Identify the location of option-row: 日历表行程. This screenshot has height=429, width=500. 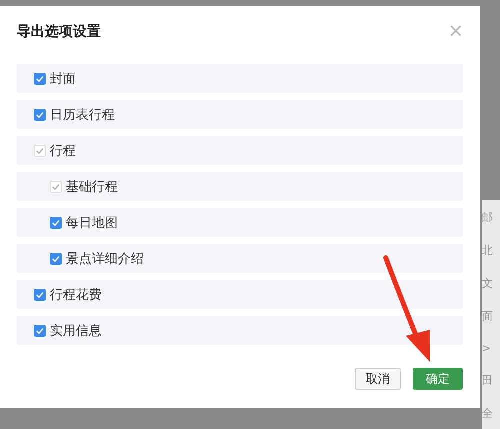
(240, 114).